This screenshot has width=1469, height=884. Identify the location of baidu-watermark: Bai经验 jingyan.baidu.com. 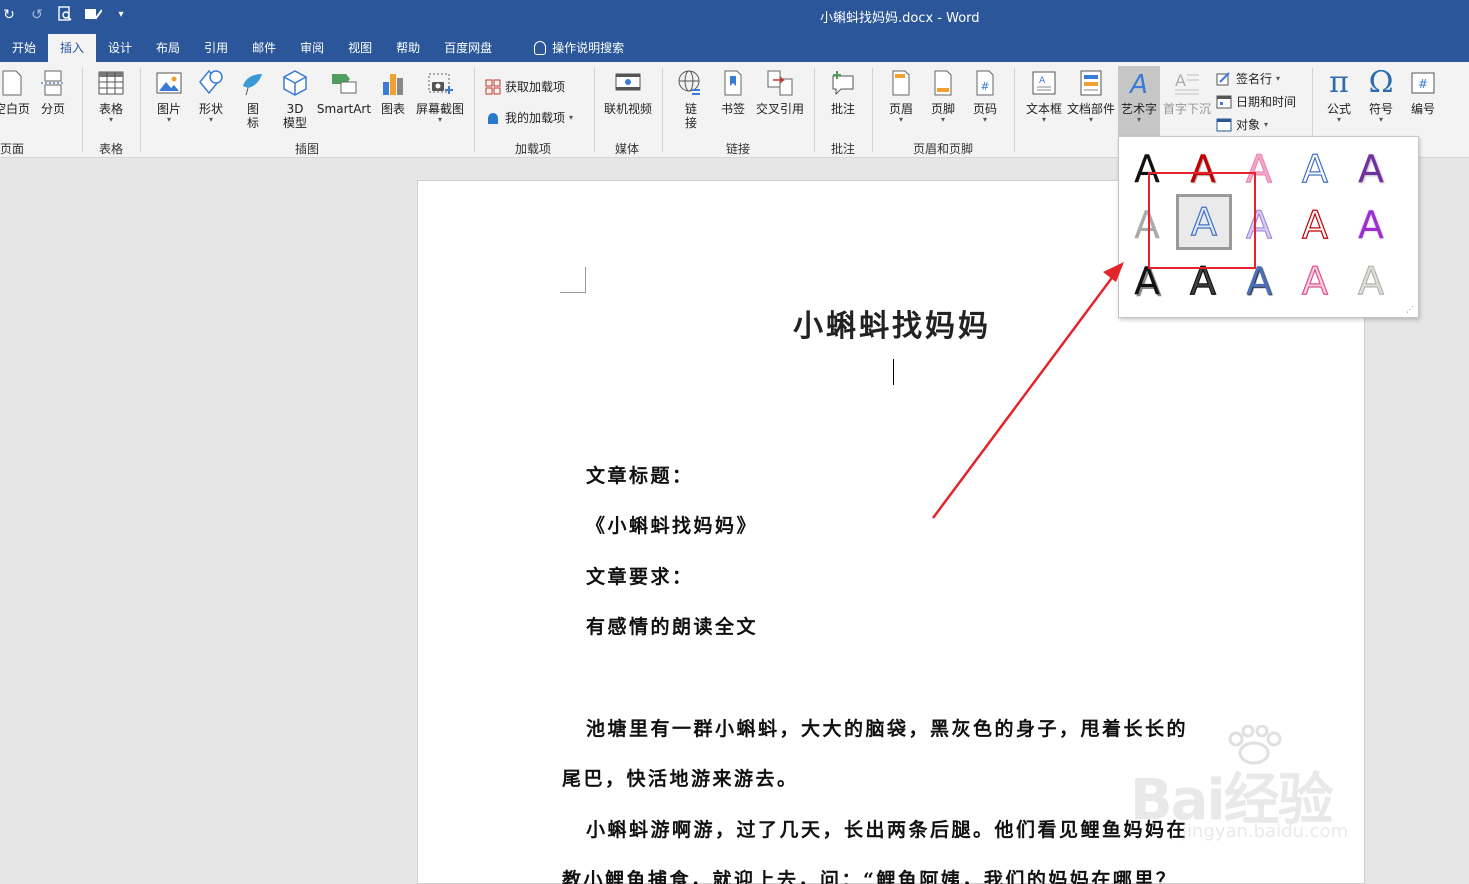
(1260, 790).